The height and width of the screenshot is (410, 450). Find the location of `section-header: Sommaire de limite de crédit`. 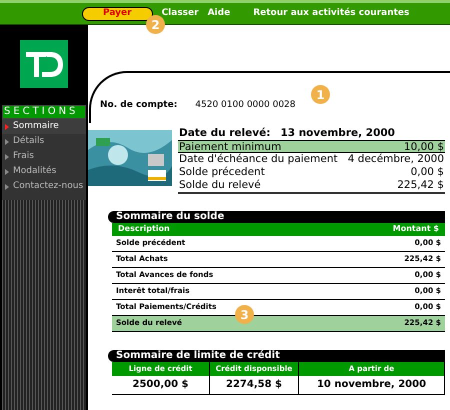

section-header: Sommaire de limite de crédit is located at coordinates (276, 356).